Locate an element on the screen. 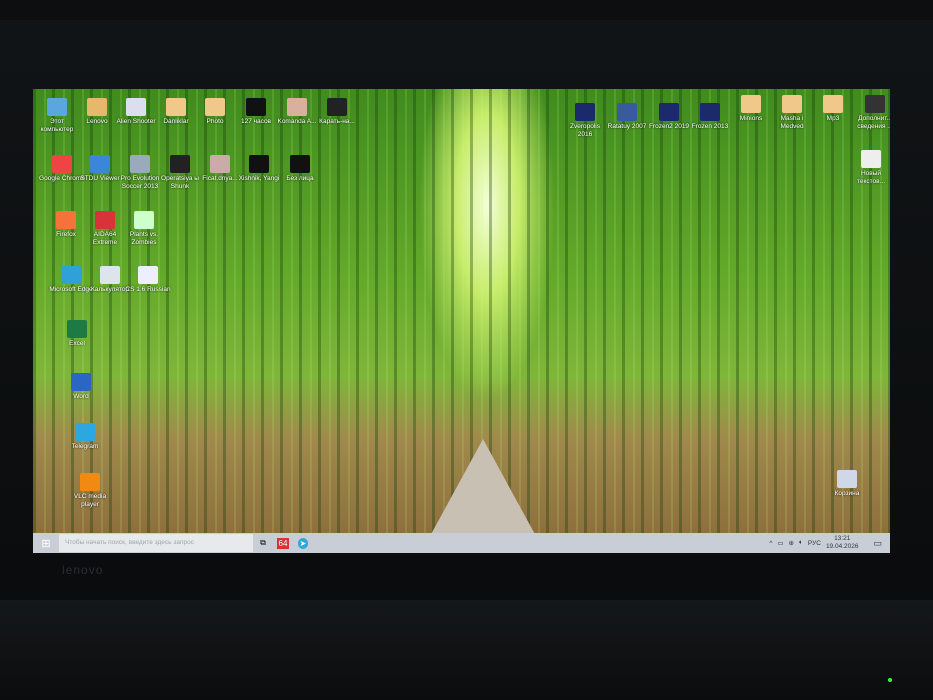 This screenshot has width=933, height=700. desktop-icon: Plants vs. Zombies is located at coordinates (144, 229).